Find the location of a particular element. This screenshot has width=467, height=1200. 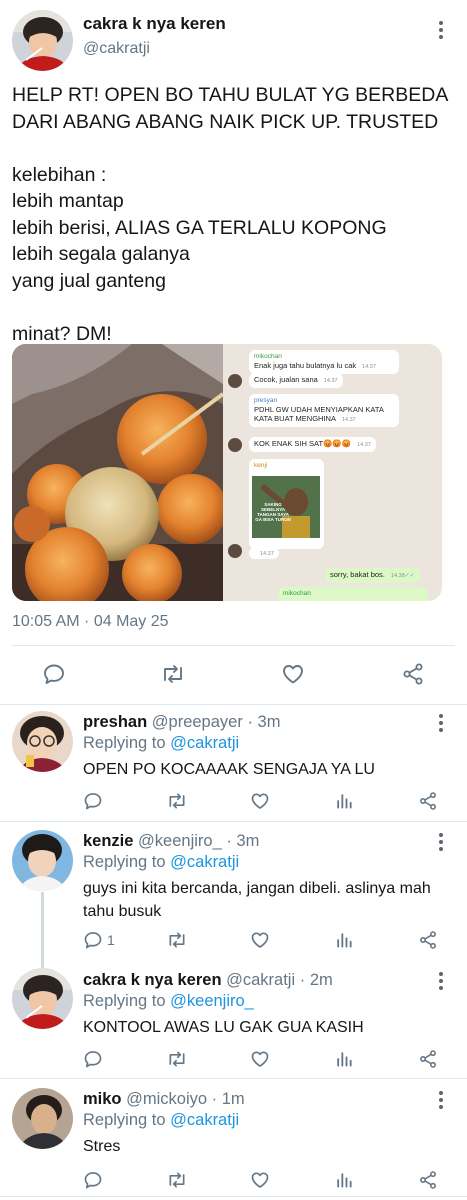

chat-sender: mikochan is located at coordinates (297, 593).